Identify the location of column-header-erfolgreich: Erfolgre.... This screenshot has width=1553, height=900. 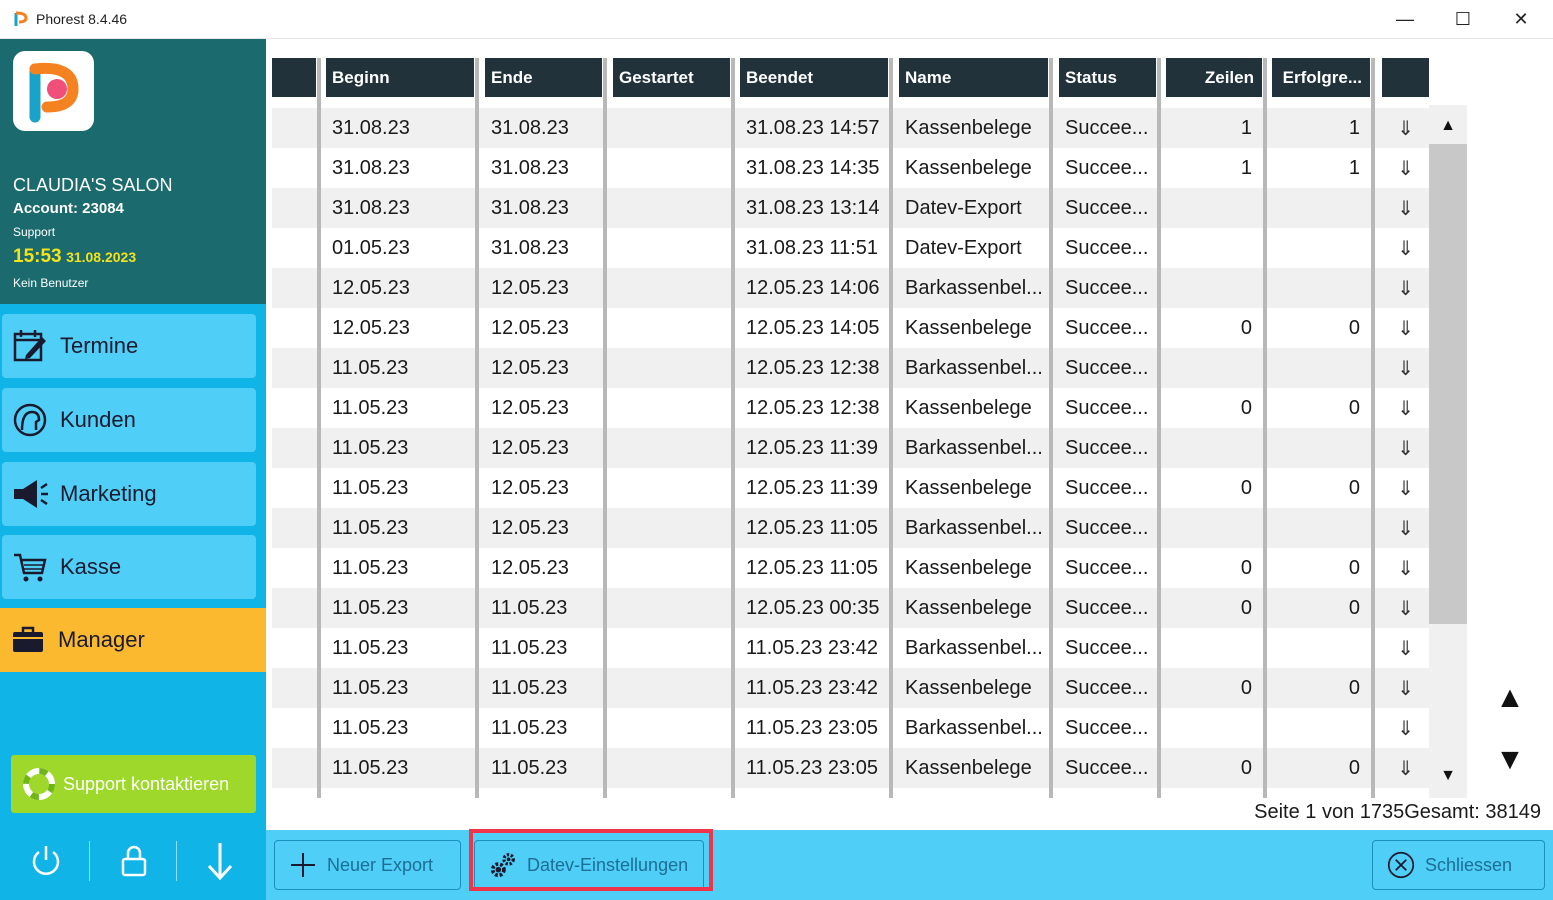
(1321, 77).